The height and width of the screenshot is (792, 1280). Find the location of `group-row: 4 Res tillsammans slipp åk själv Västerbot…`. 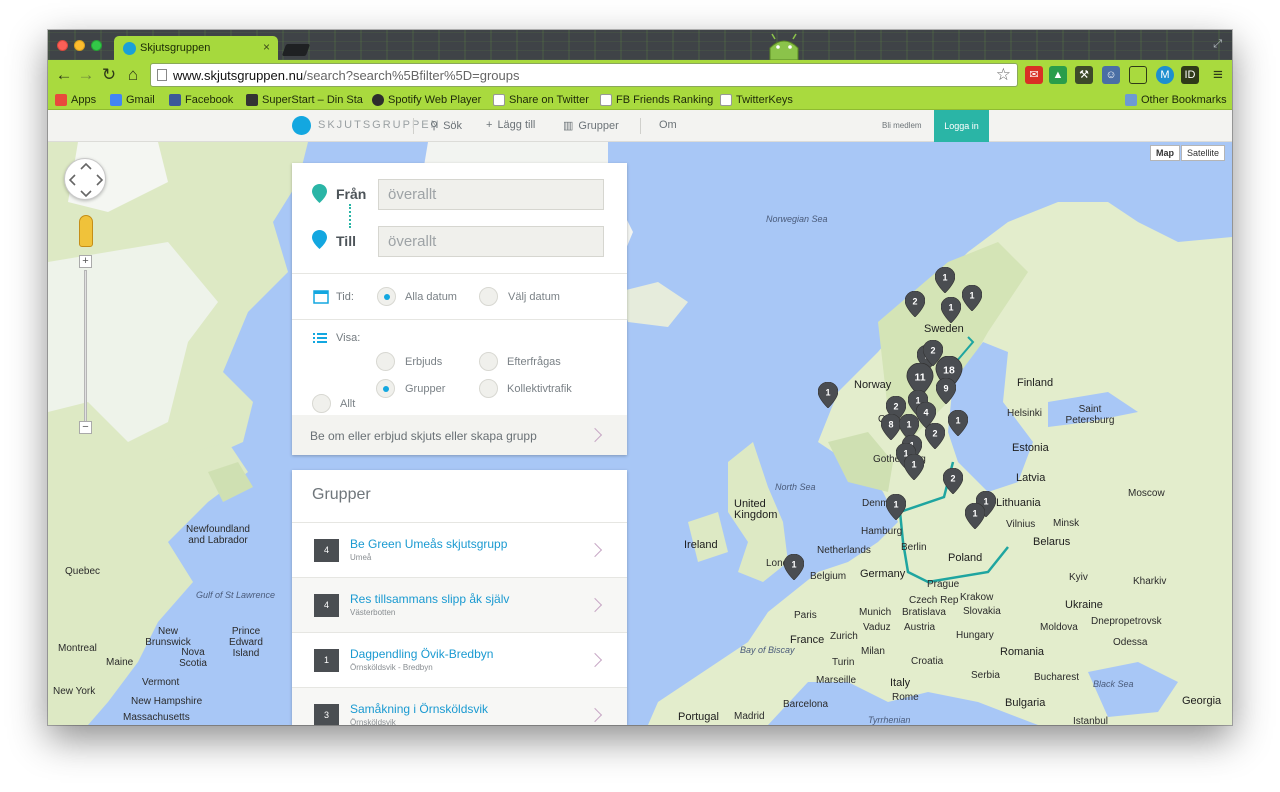

group-row: 4 Res tillsammans slipp åk själv Västerbot… is located at coordinates (459, 604).